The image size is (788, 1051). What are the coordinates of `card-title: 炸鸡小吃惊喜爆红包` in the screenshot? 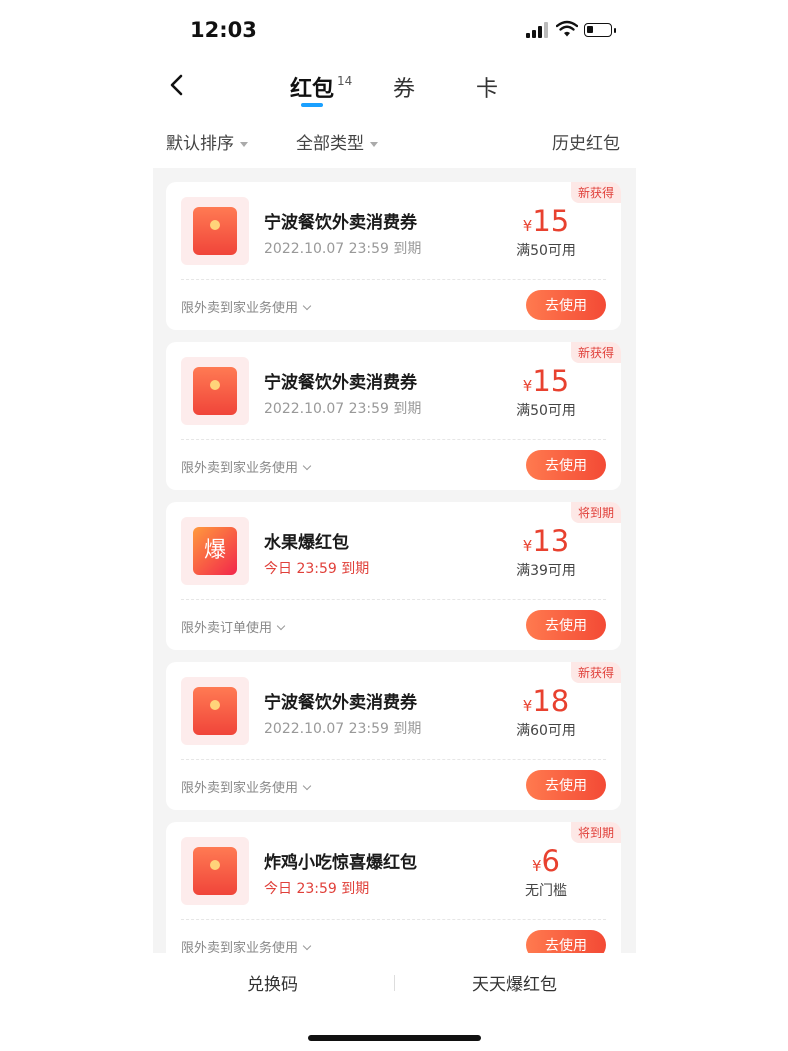 It's located at (340, 863).